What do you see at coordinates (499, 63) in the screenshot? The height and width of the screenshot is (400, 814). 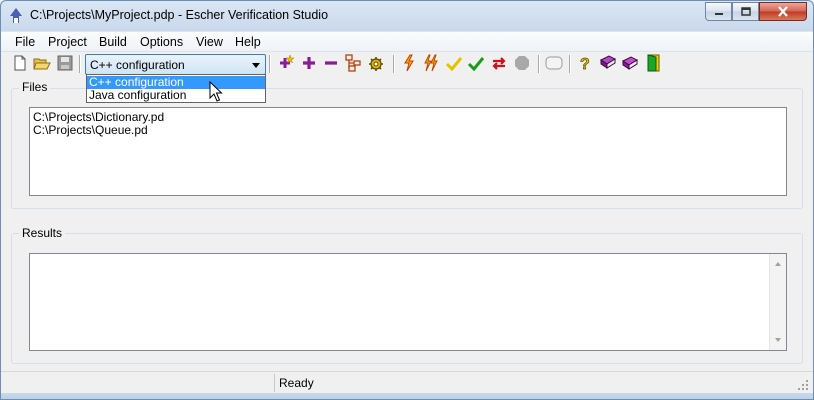 I see `reverify-icon` at bounding box center [499, 63].